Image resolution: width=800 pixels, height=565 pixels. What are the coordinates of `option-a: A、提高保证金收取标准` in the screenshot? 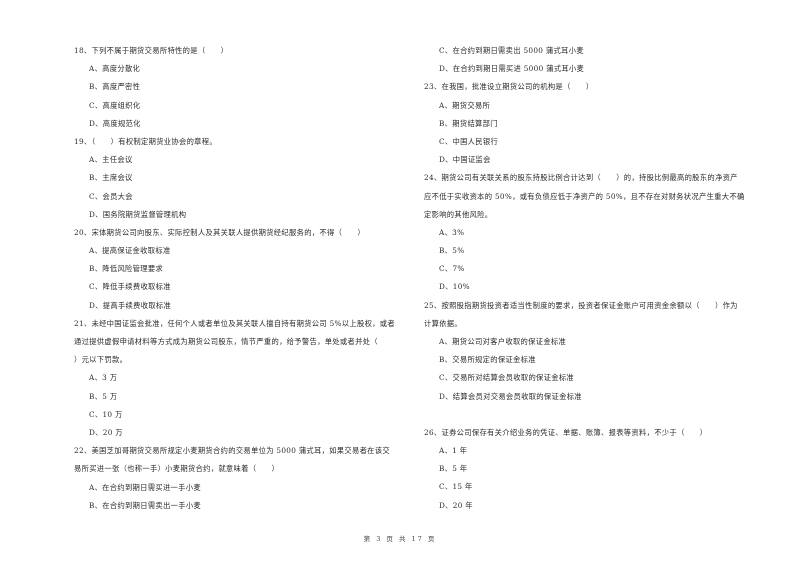 It's located at (130, 251).